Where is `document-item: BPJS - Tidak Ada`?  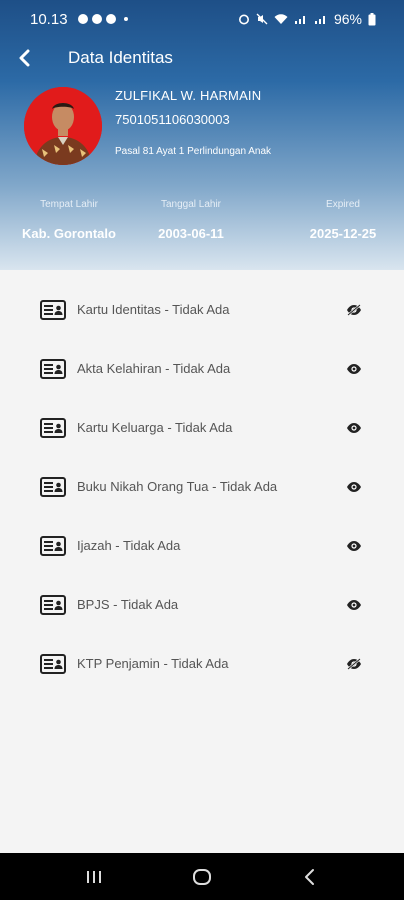
document-item: BPJS - Tidak Ada is located at coordinates (202, 604).